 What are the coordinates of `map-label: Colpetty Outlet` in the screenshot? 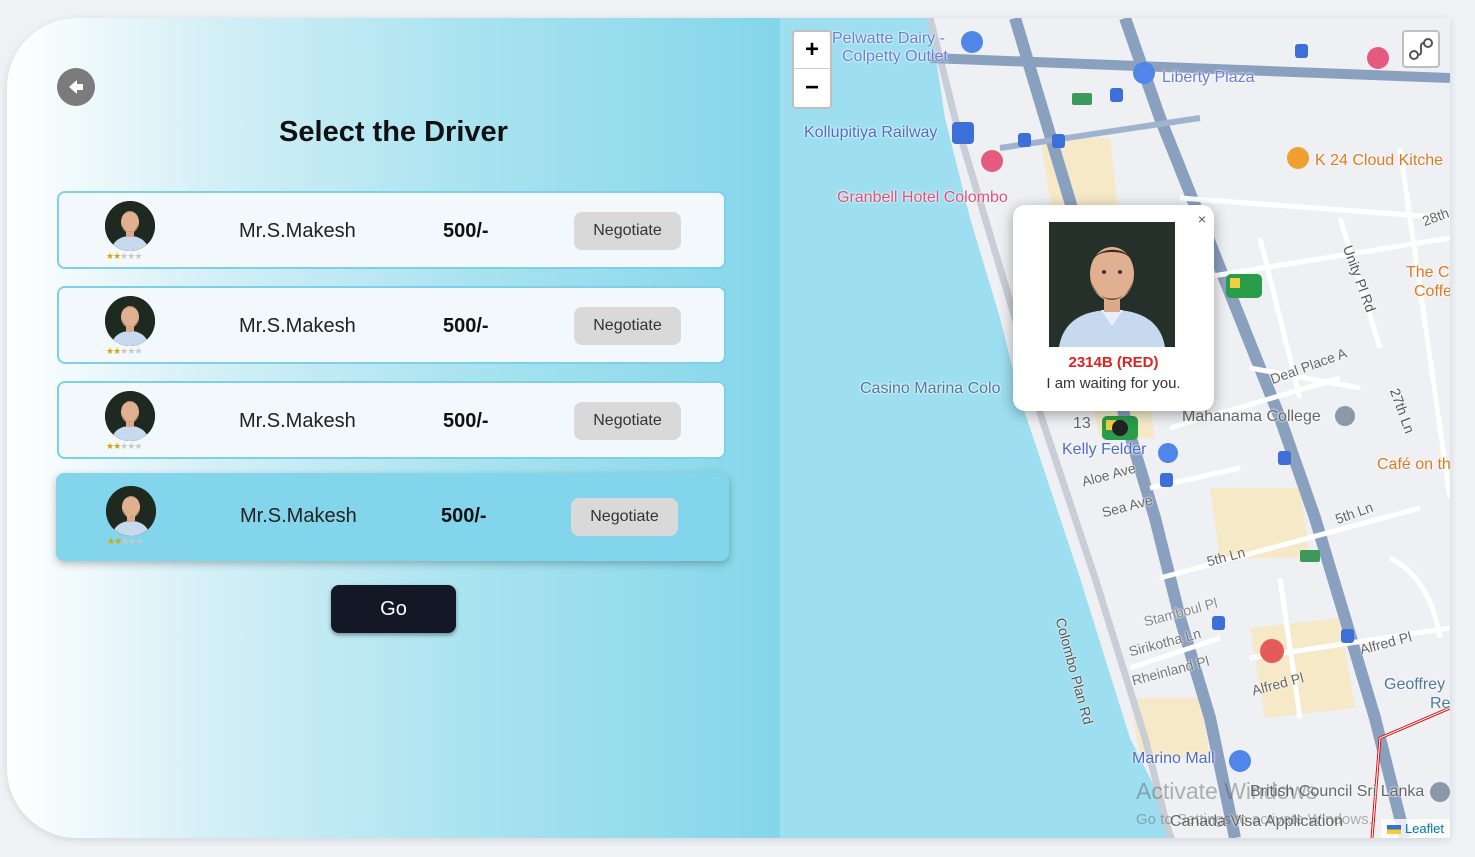 It's located at (895, 56).